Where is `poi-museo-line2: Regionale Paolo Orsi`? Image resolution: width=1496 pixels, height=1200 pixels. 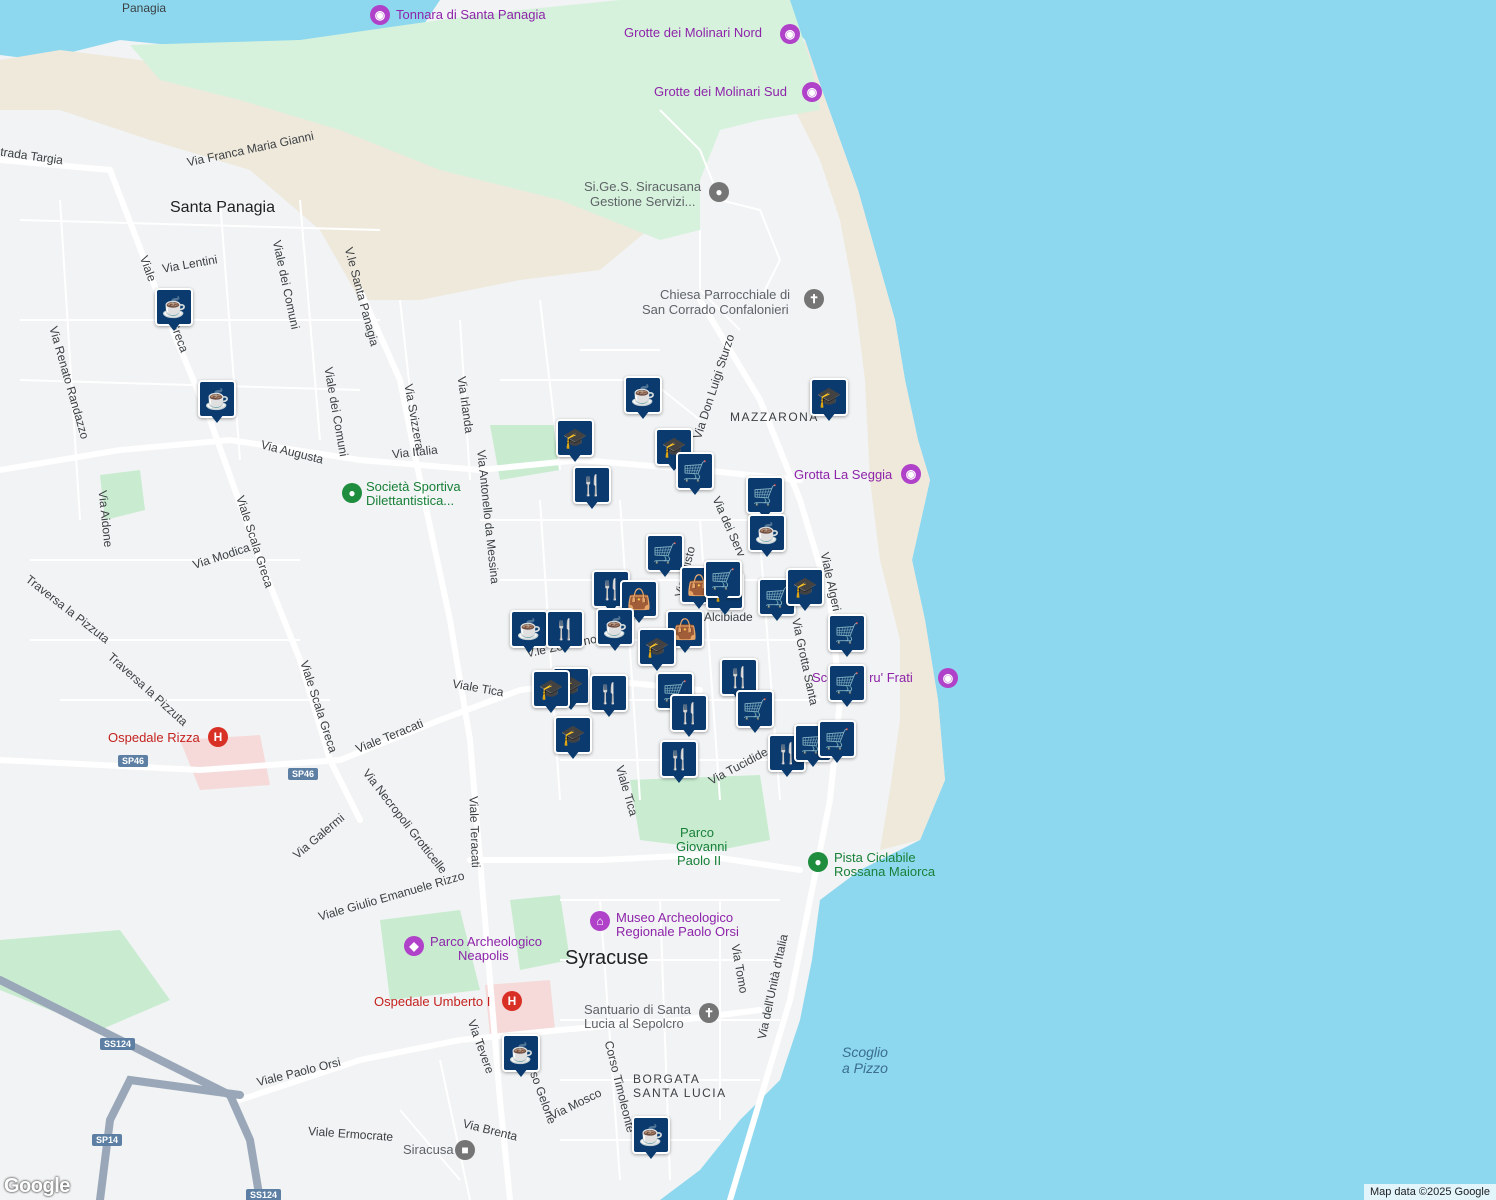 poi-museo-line2: Regionale Paolo Orsi is located at coordinates (677, 932).